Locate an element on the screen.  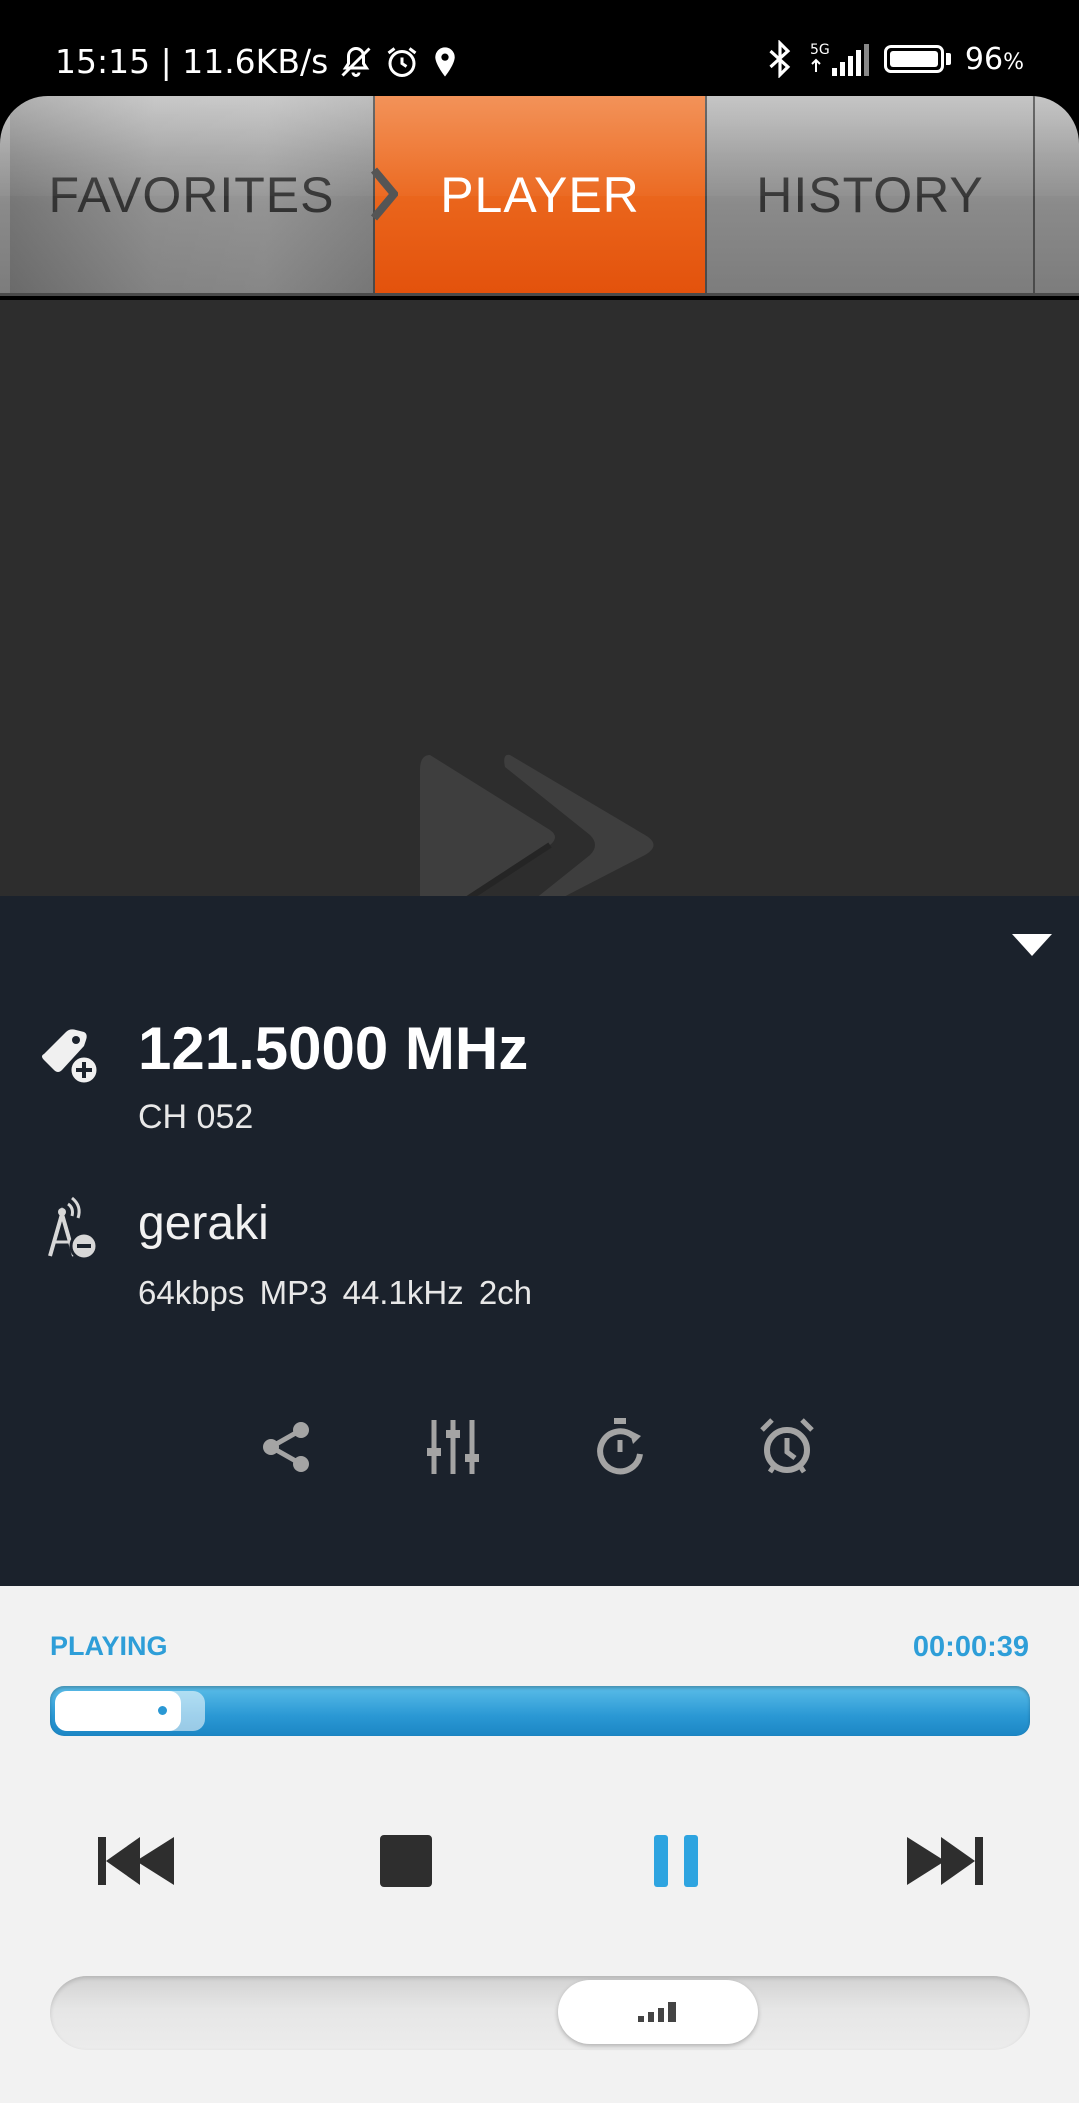
action-bar is located at coordinates (536, 1447).